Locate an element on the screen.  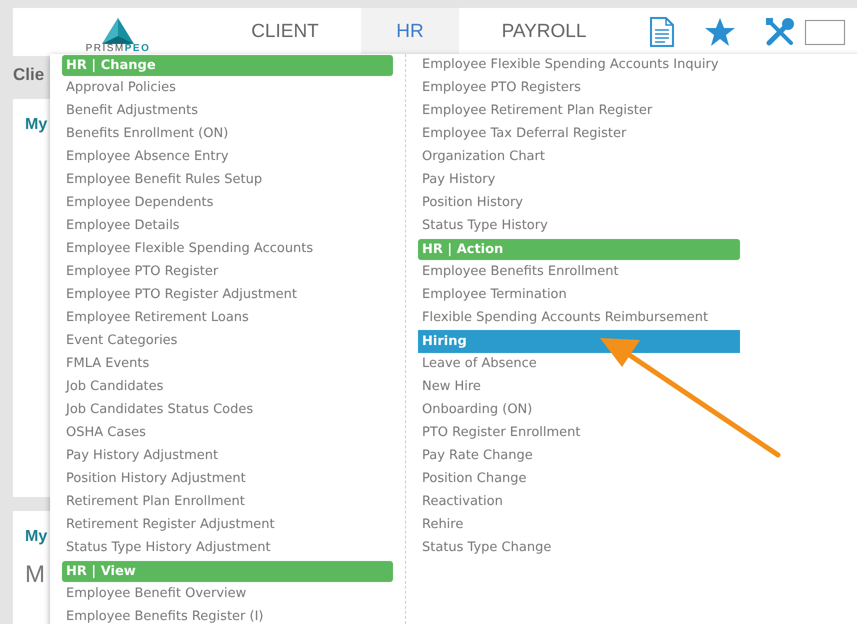
menu-item: Leave of Absence is located at coordinates (477, 363).